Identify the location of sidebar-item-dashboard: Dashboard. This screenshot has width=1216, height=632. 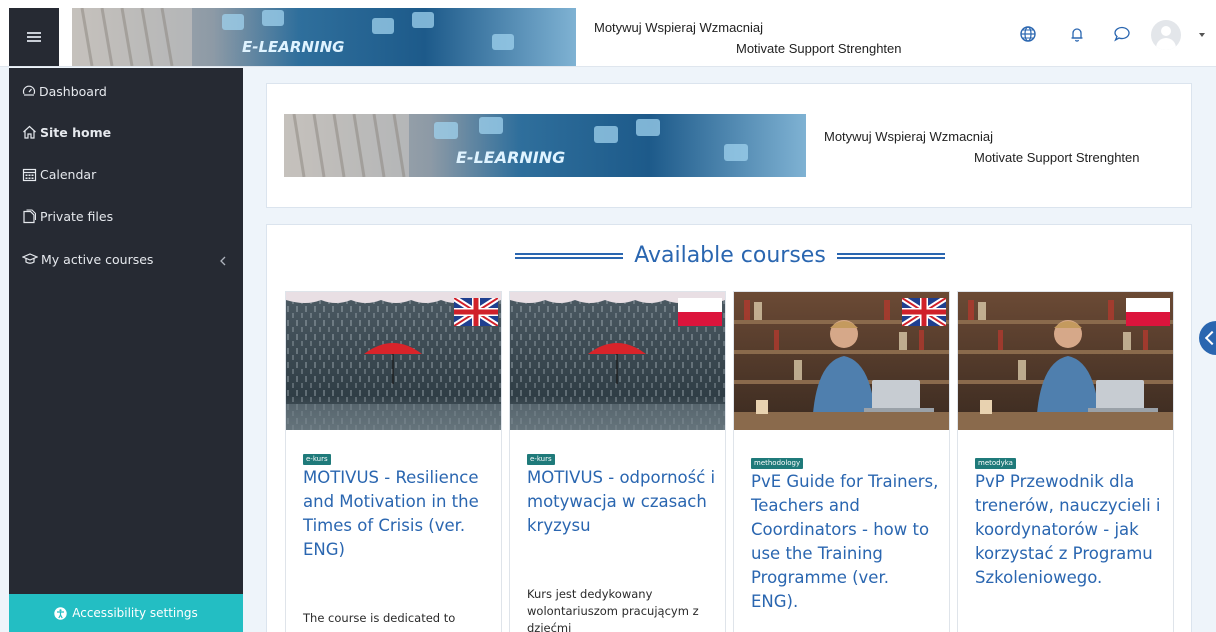
(64, 91).